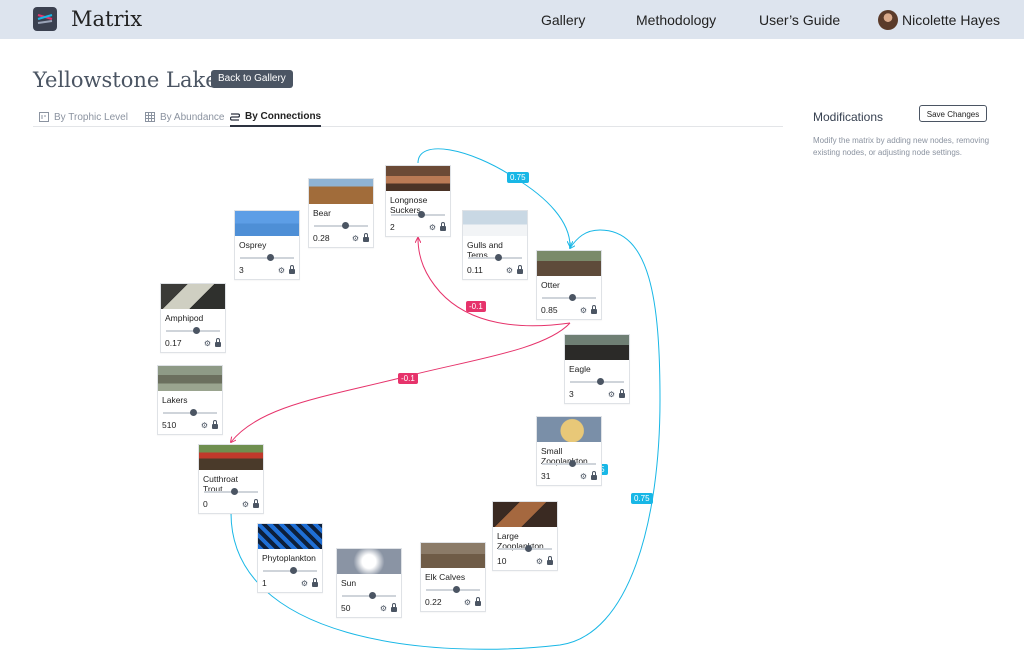 The height and width of the screenshot is (666, 1024). What do you see at coordinates (597, 347) in the screenshot?
I see `eagle-image` at bounding box center [597, 347].